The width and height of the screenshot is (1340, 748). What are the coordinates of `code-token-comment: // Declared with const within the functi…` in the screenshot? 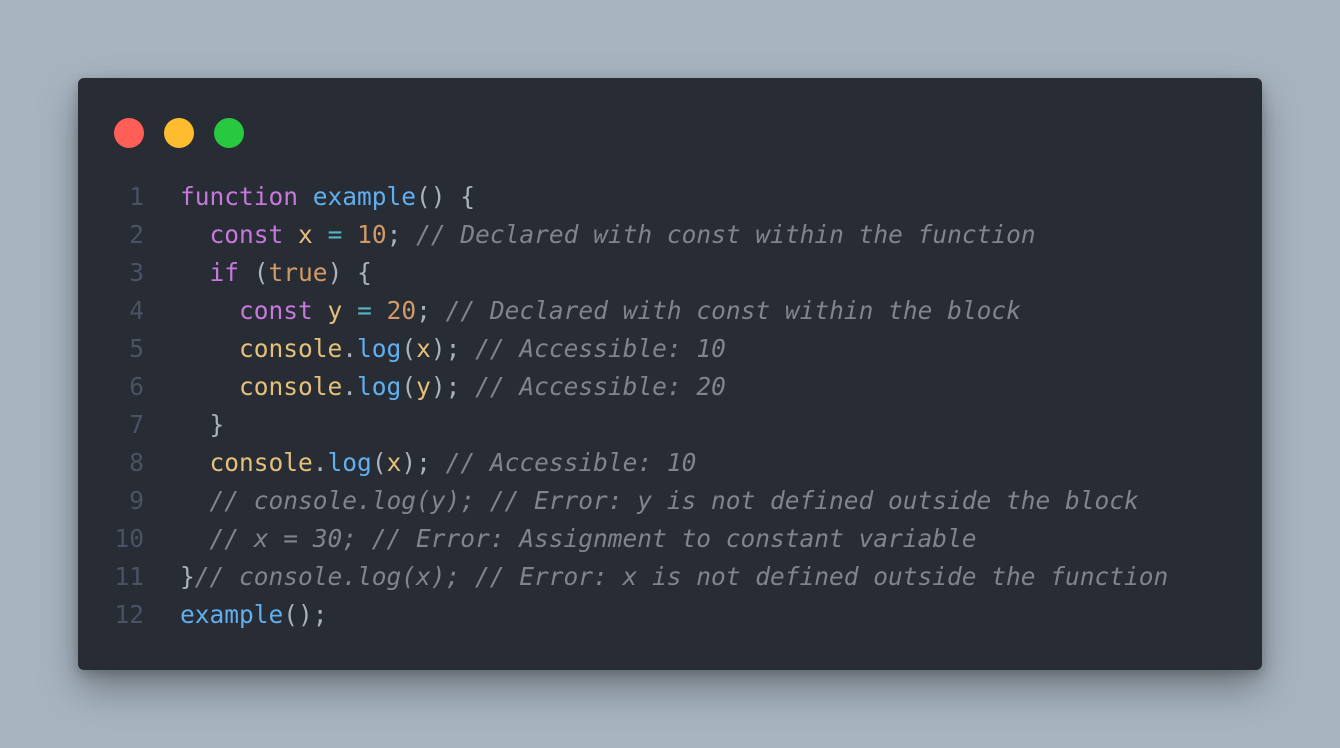 It's located at (726, 234).